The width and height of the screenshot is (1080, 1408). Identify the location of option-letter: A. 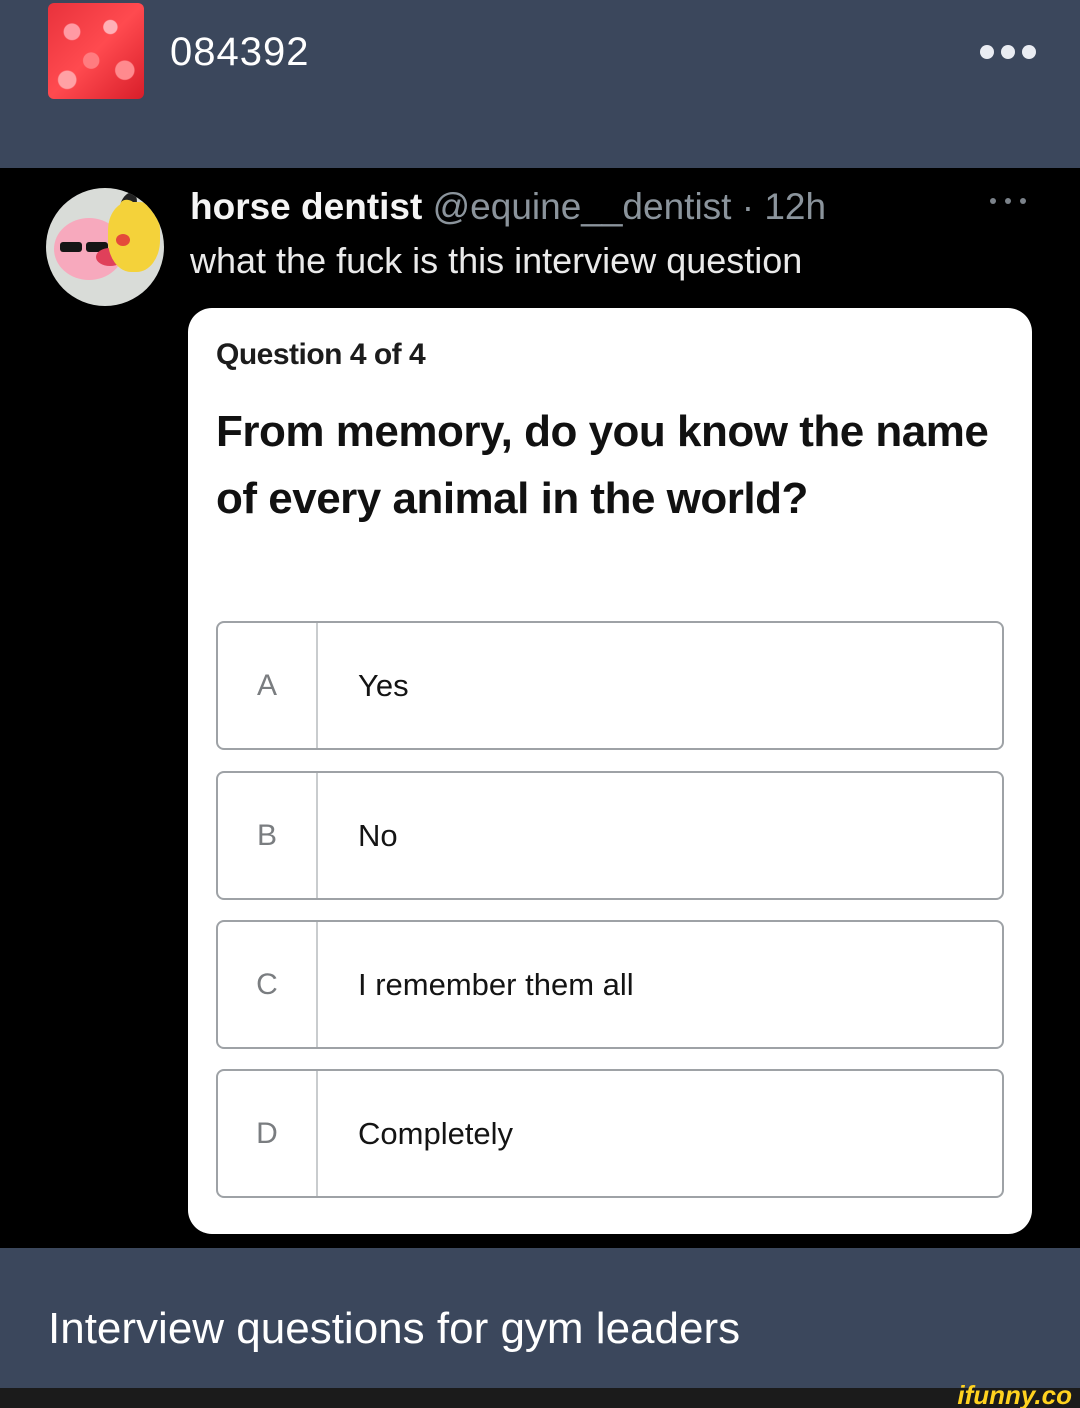
(268, 685).